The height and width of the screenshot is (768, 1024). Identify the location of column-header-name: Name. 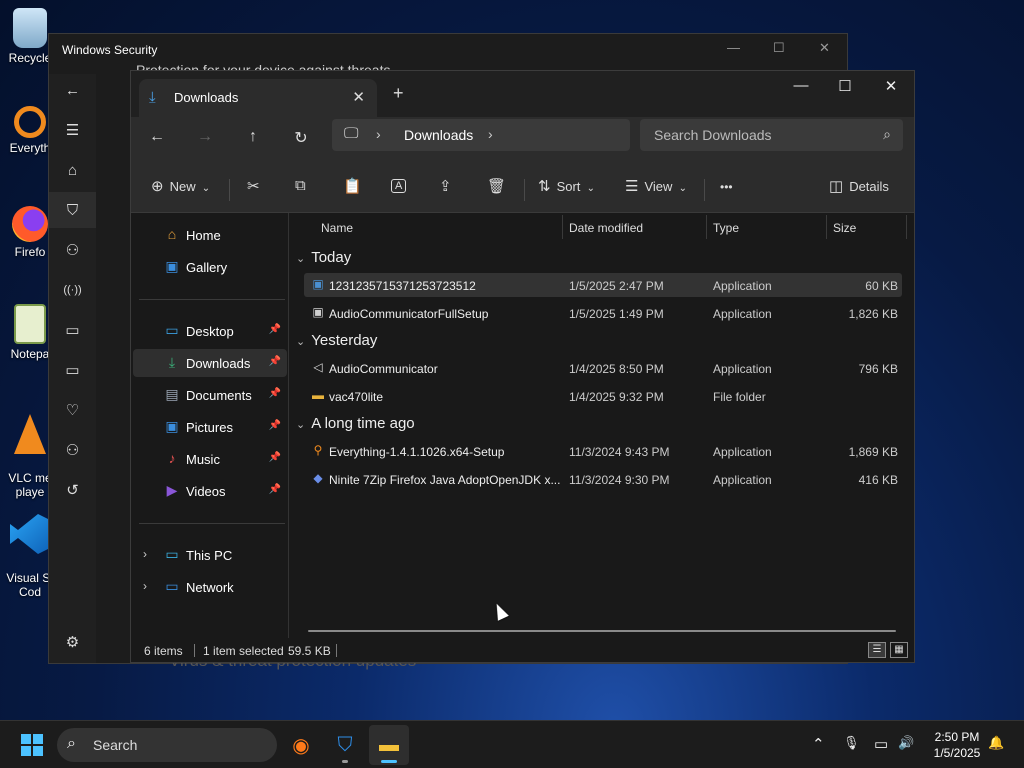
(337, 228).